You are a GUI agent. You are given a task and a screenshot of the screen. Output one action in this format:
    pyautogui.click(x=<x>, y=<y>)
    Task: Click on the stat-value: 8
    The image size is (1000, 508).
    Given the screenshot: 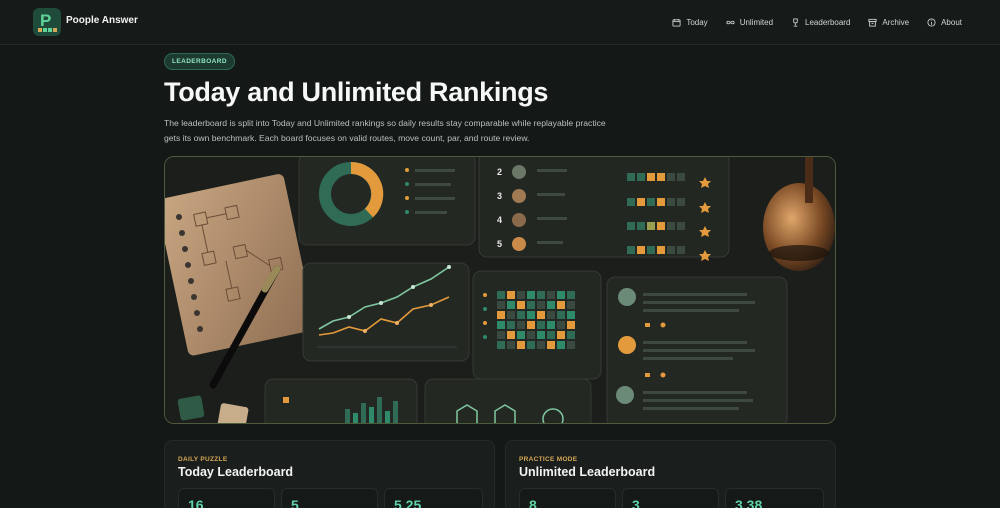 What is the action you would take?
    pyautogui.click(x=533, y=502)
    